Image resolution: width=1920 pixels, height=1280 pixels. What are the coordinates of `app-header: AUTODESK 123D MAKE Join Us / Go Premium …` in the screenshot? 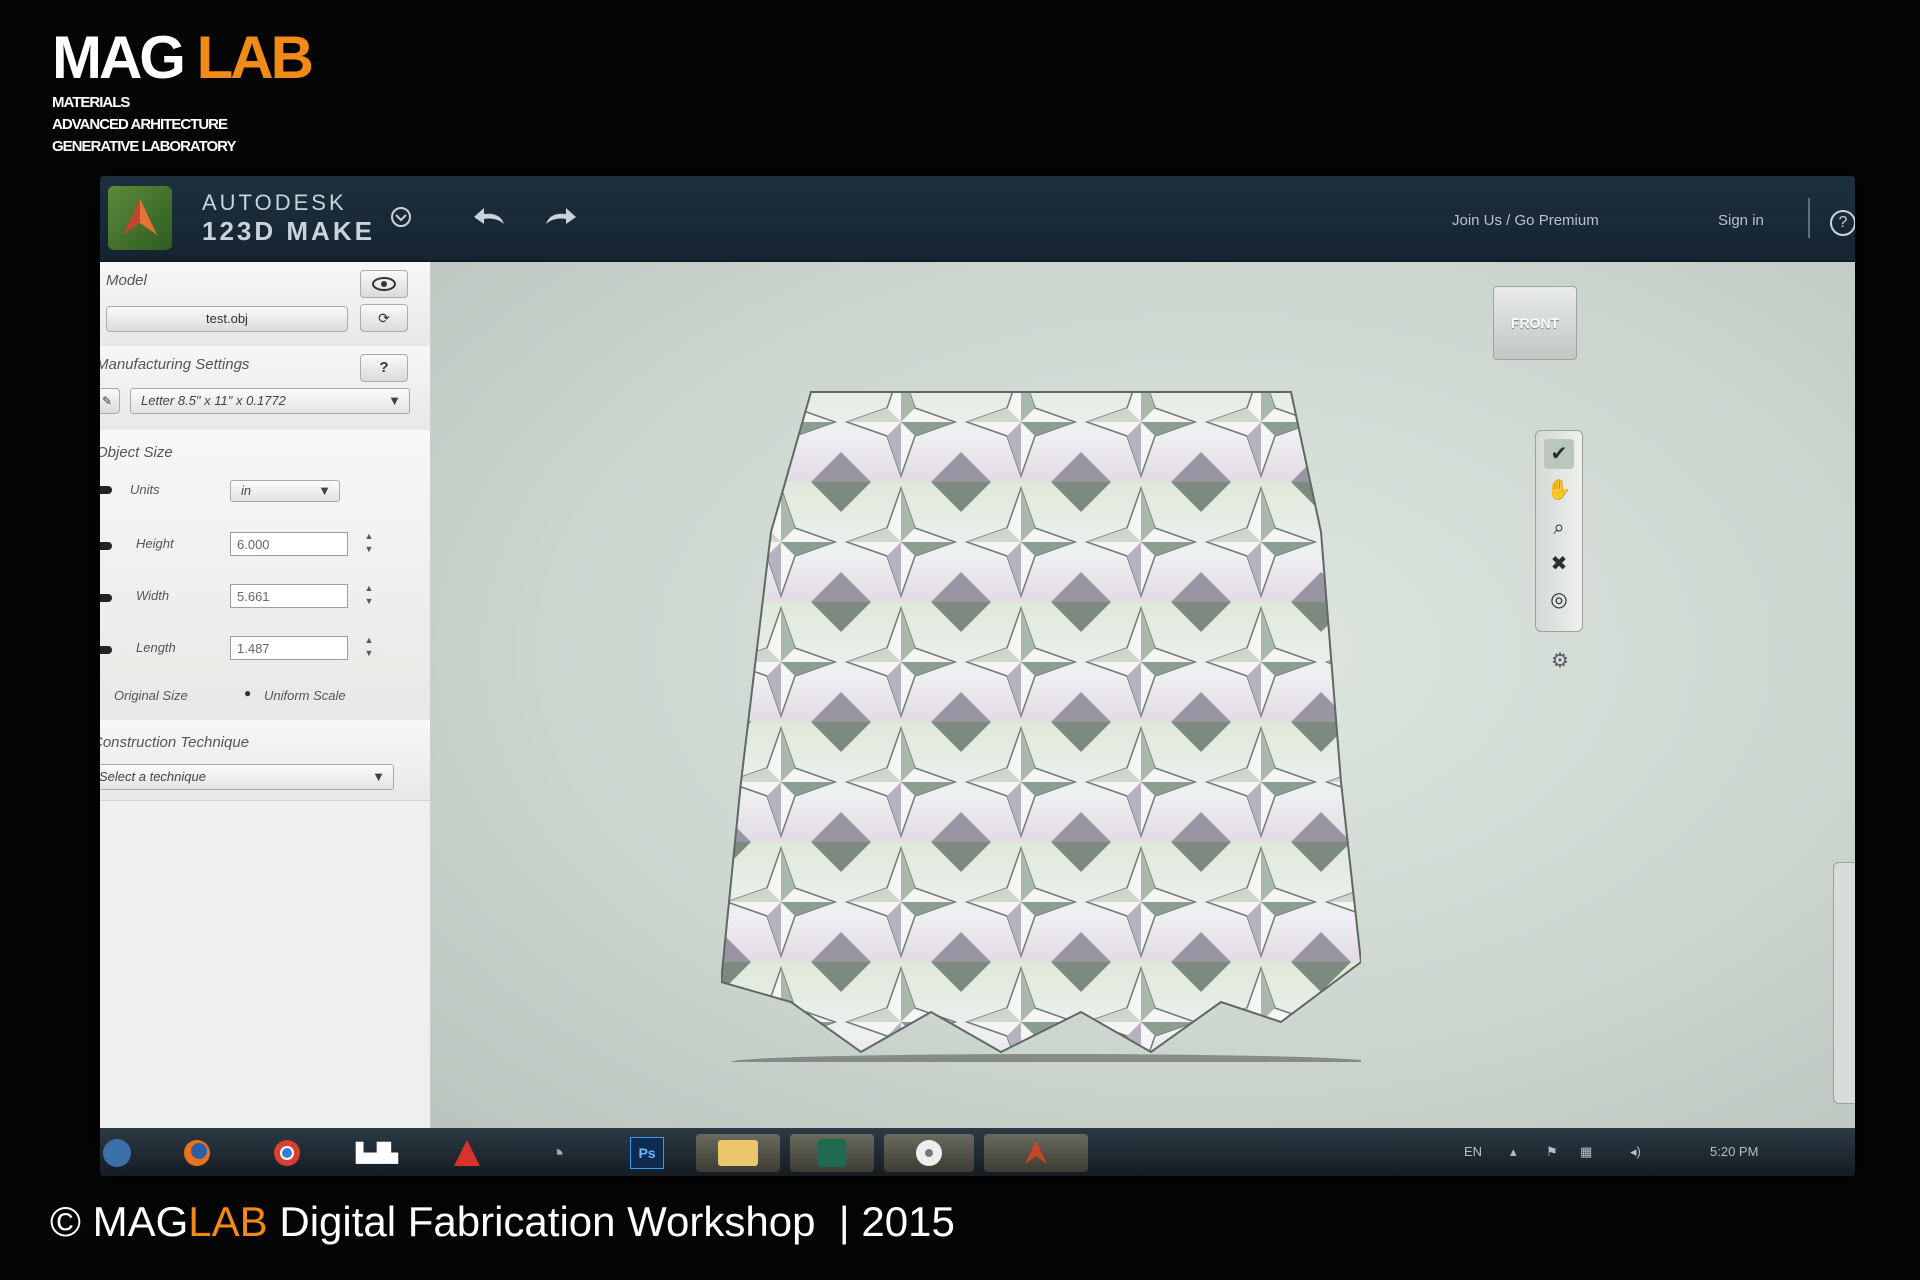 It's located at (977, 219).